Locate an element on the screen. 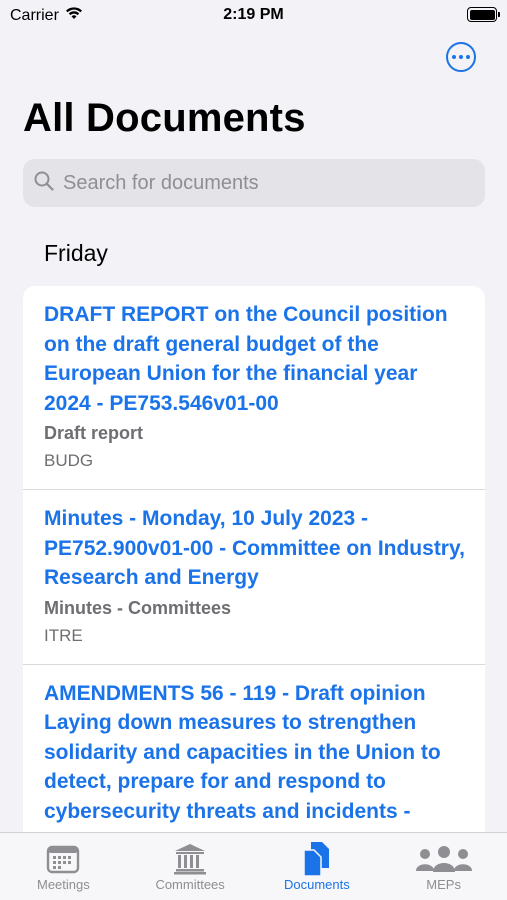 The width and height of the screenshot is (507, 900). tab-label: Meetings is located at coordinates (63, 884).